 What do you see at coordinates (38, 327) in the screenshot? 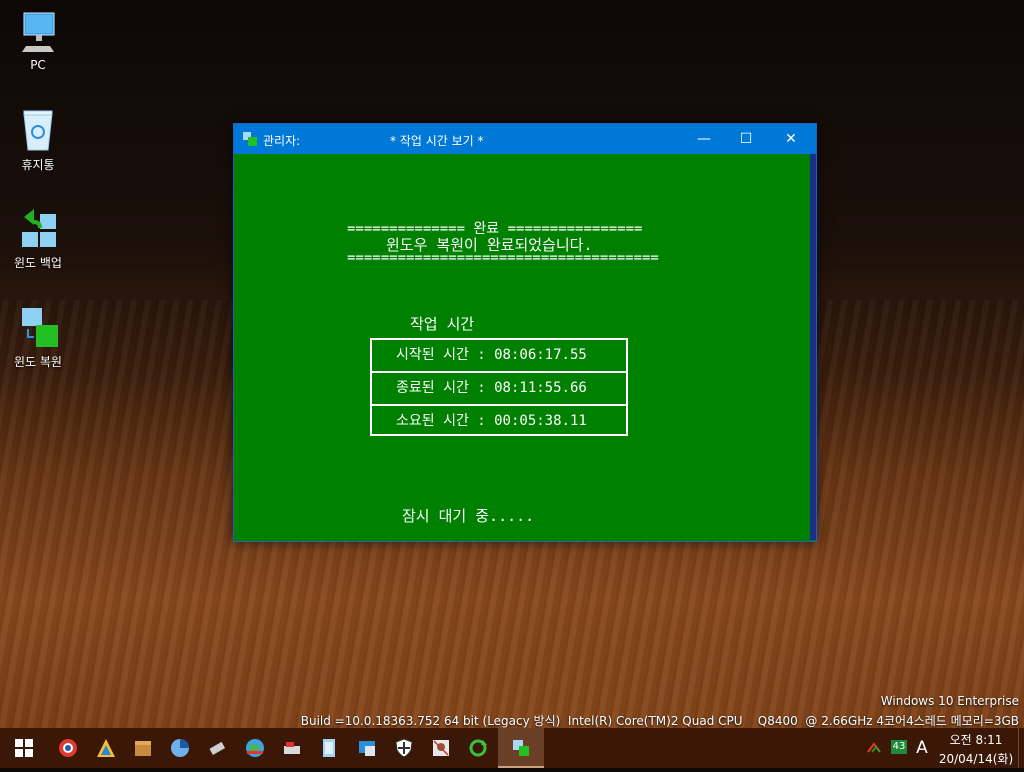
I see `restore-icon` at bounding box center [38, 327].